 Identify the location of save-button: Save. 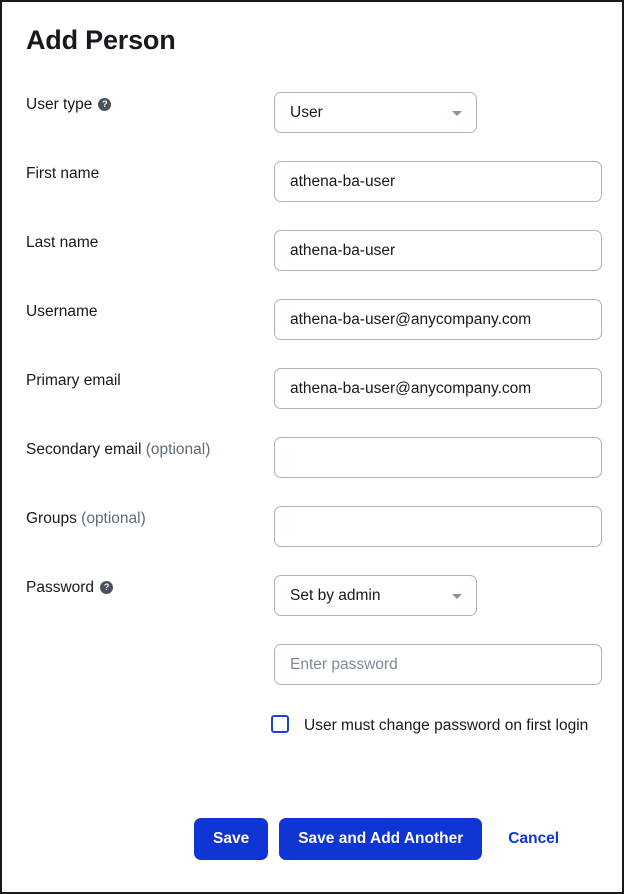
(231, 839).